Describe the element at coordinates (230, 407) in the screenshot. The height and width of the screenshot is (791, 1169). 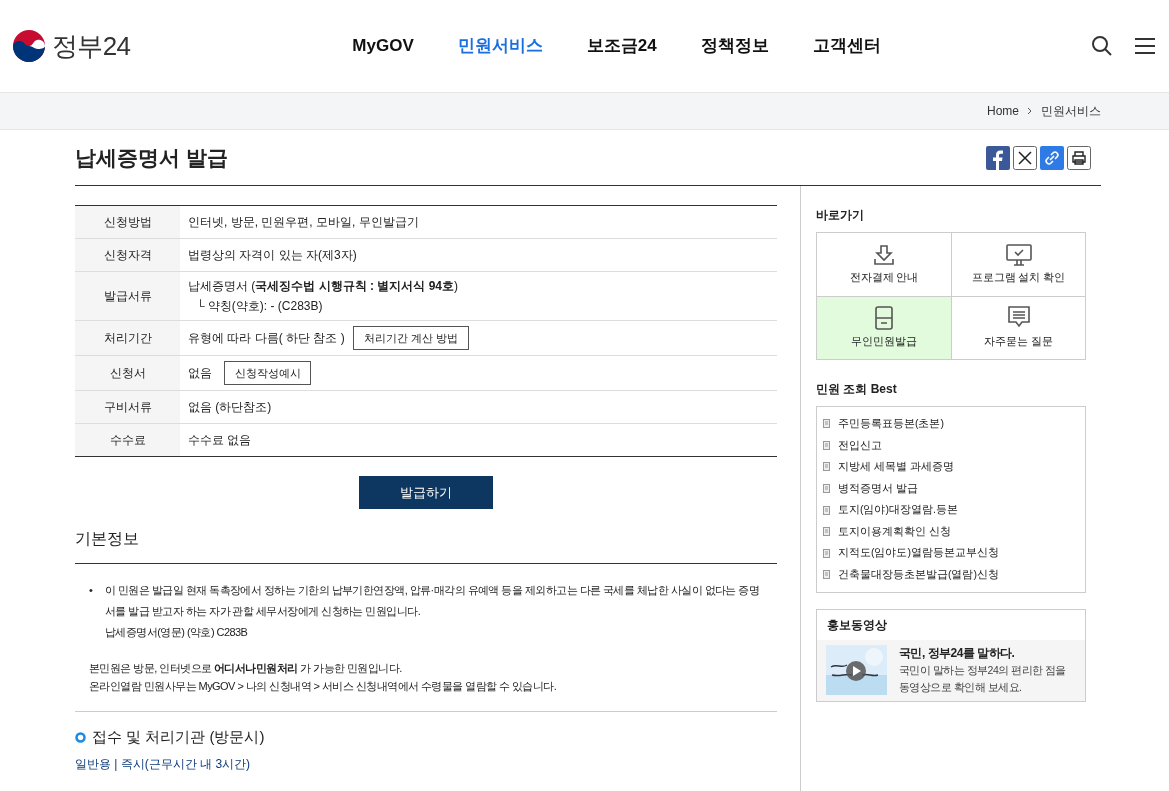
I see `table-cell-text: 없음 (하단참조)` at that location.